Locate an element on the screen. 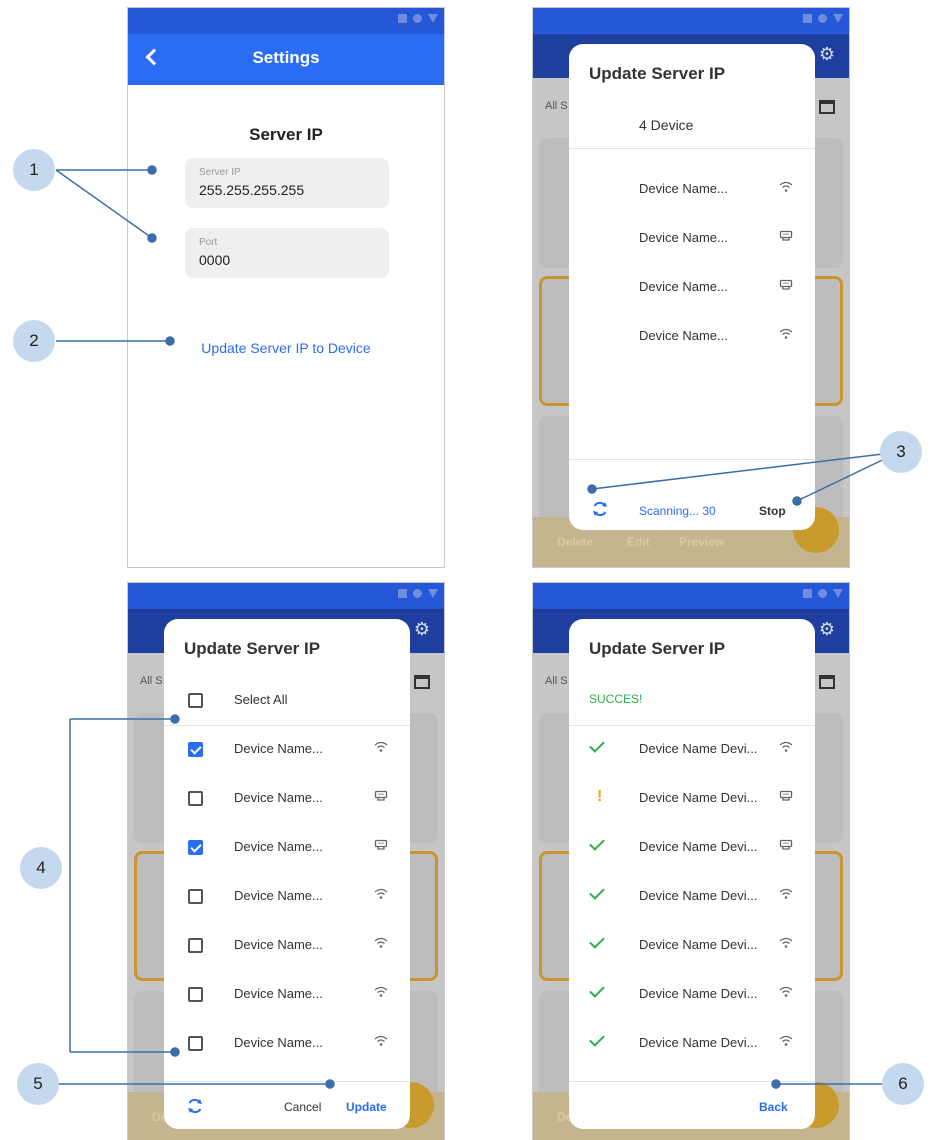 Image resolution: width=941 pixels, height=1140 pixels. callout-6: 6 is located at coordinates (903, 1084).